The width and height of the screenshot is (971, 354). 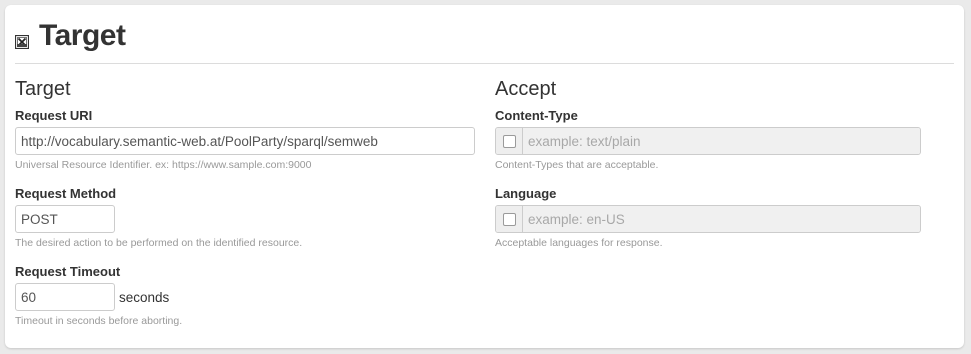 I want to click on accept-section-title: Accept, so click(x=526, y=89).